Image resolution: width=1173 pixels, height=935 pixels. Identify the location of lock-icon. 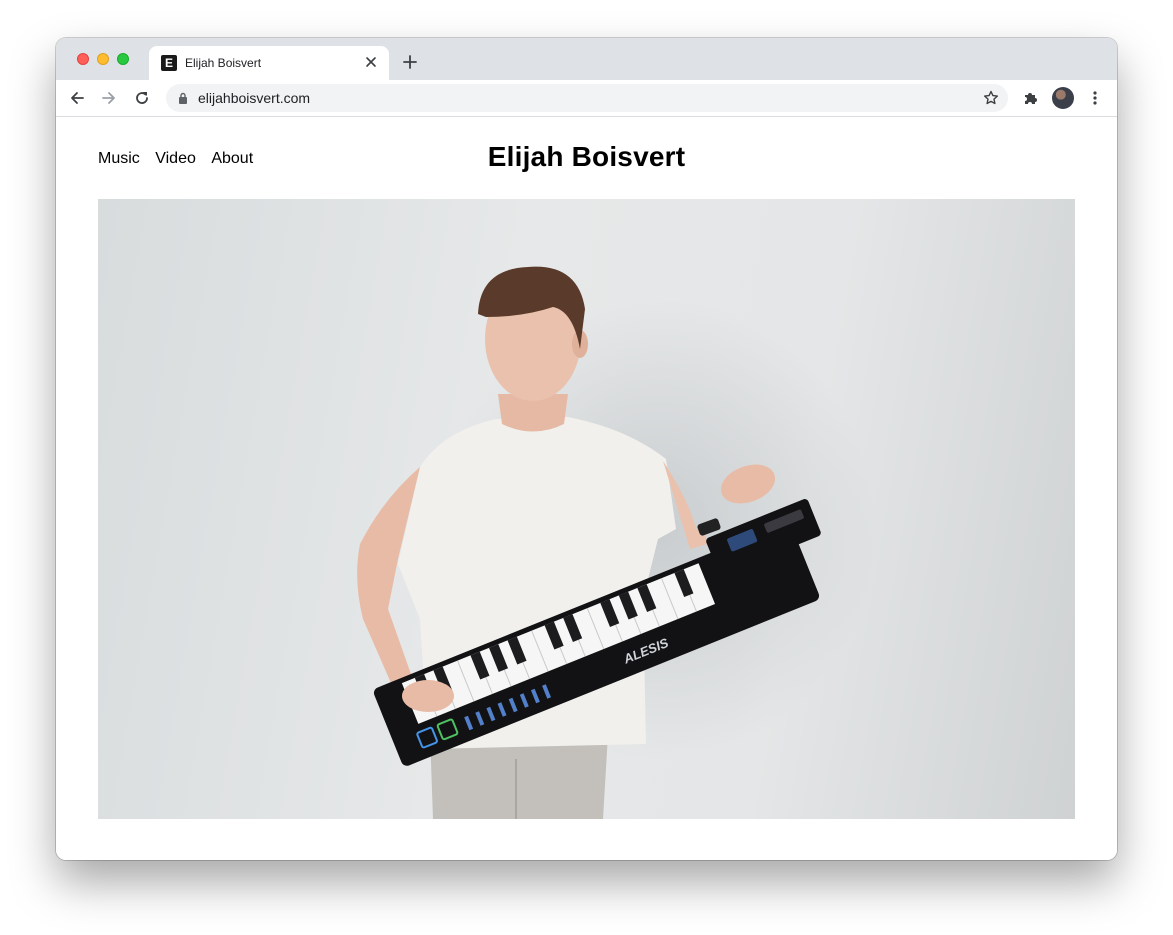
(183, 98).